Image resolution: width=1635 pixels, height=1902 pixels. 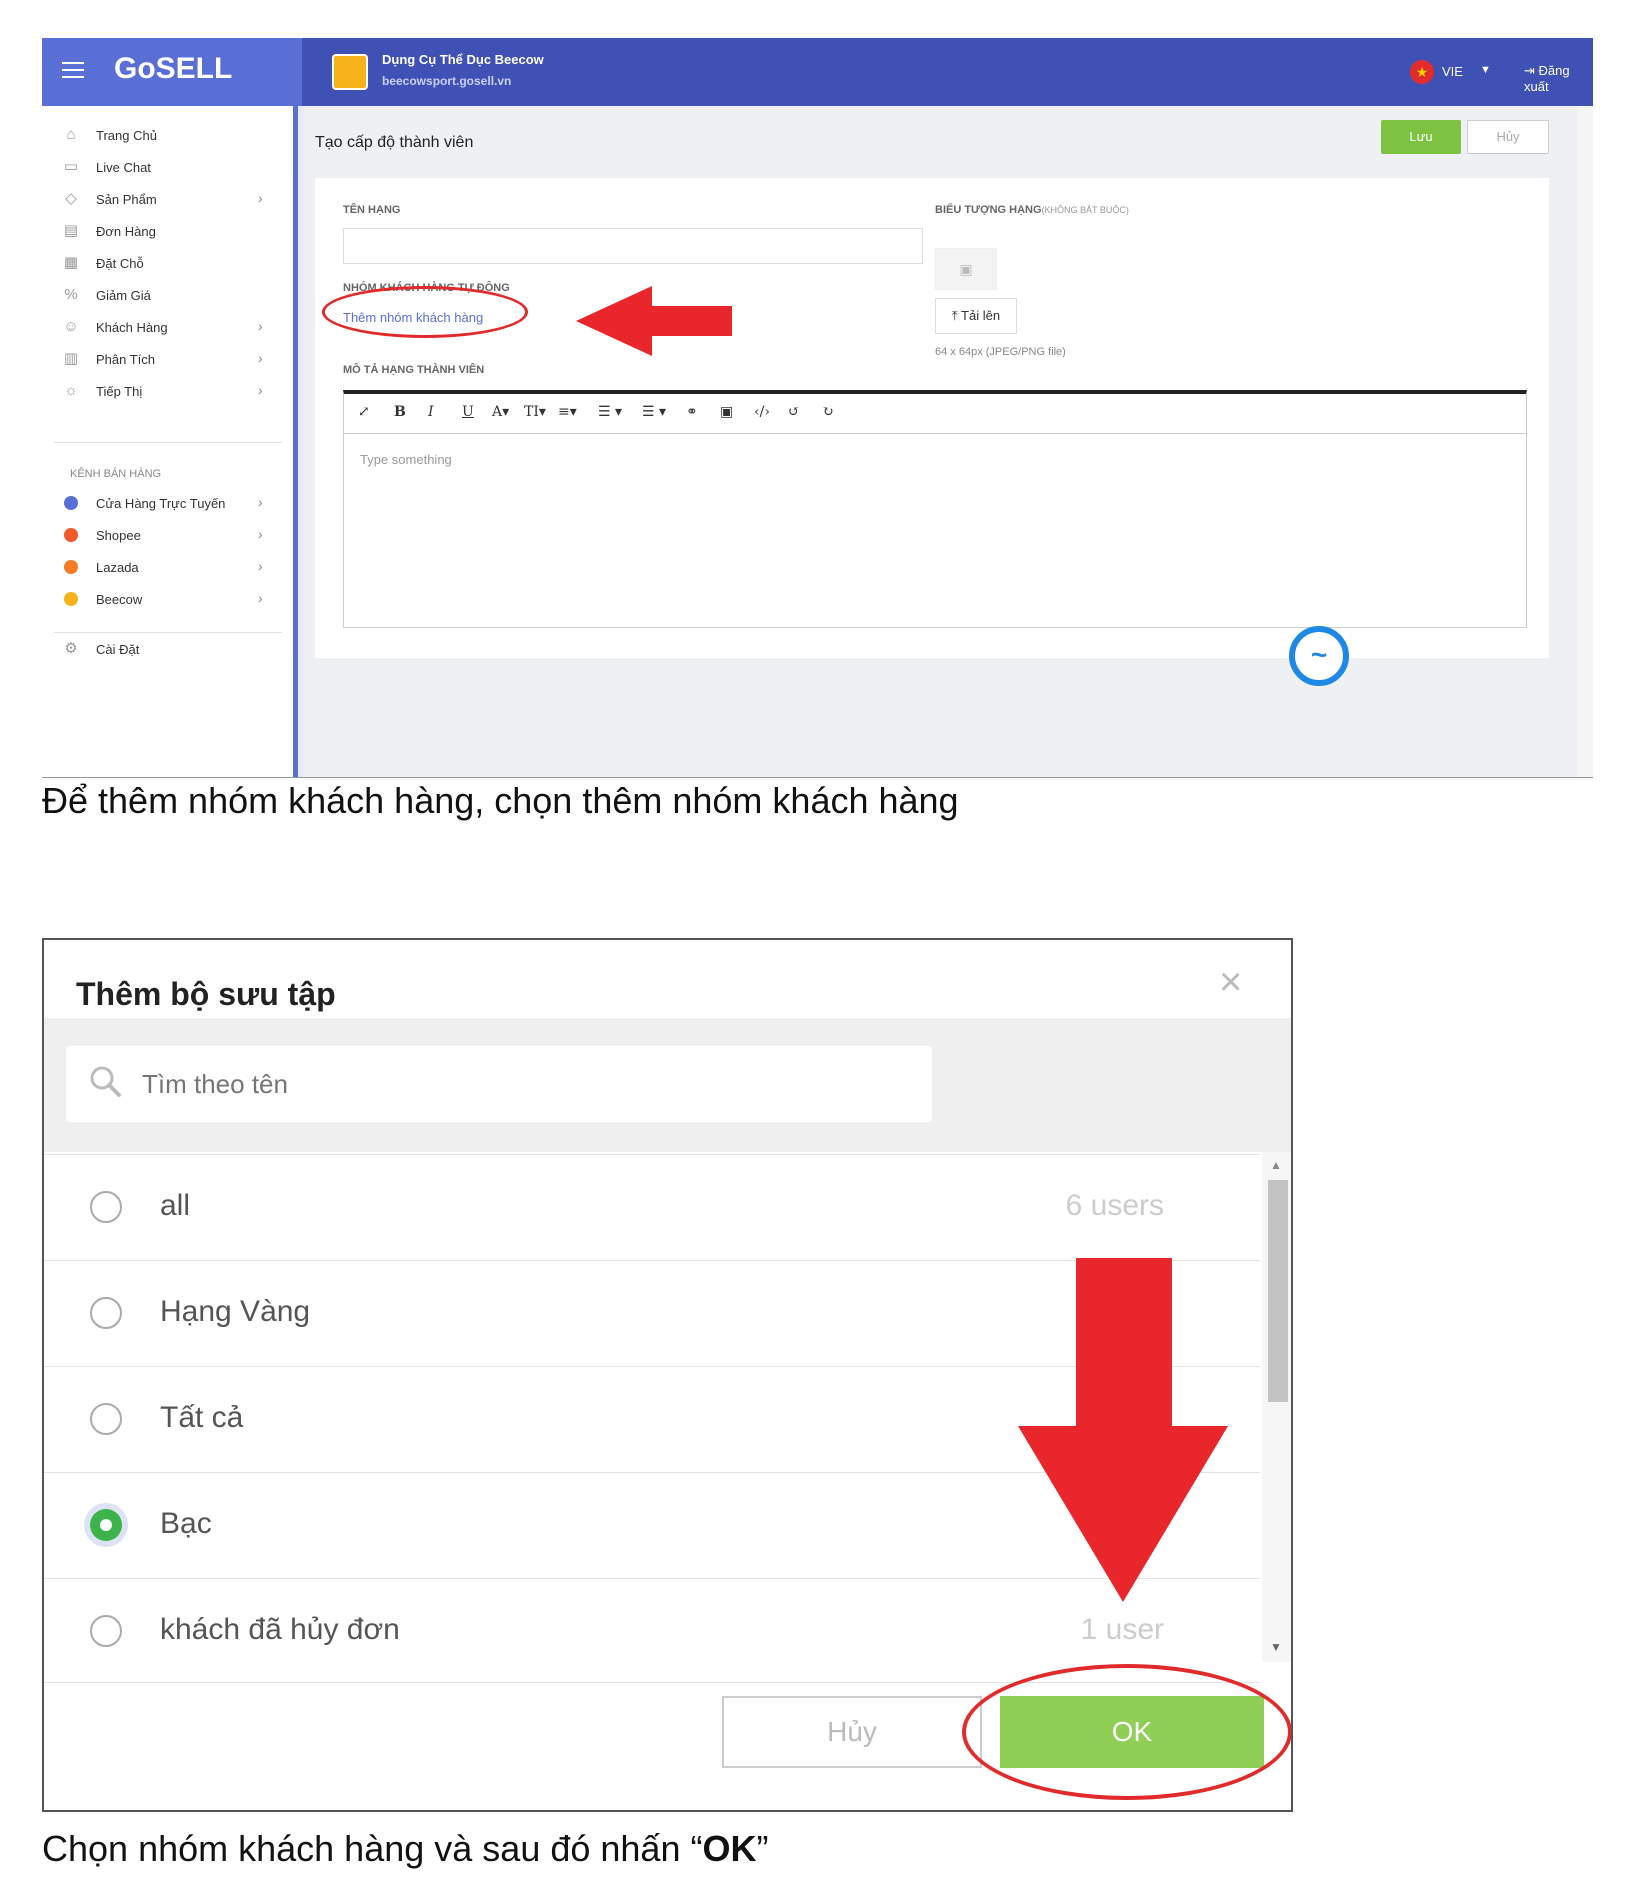 What do you see at coordinates (73, 71) in the screenshot?
I see `hamburger-menu-icon` at bounding box center [73, 71].